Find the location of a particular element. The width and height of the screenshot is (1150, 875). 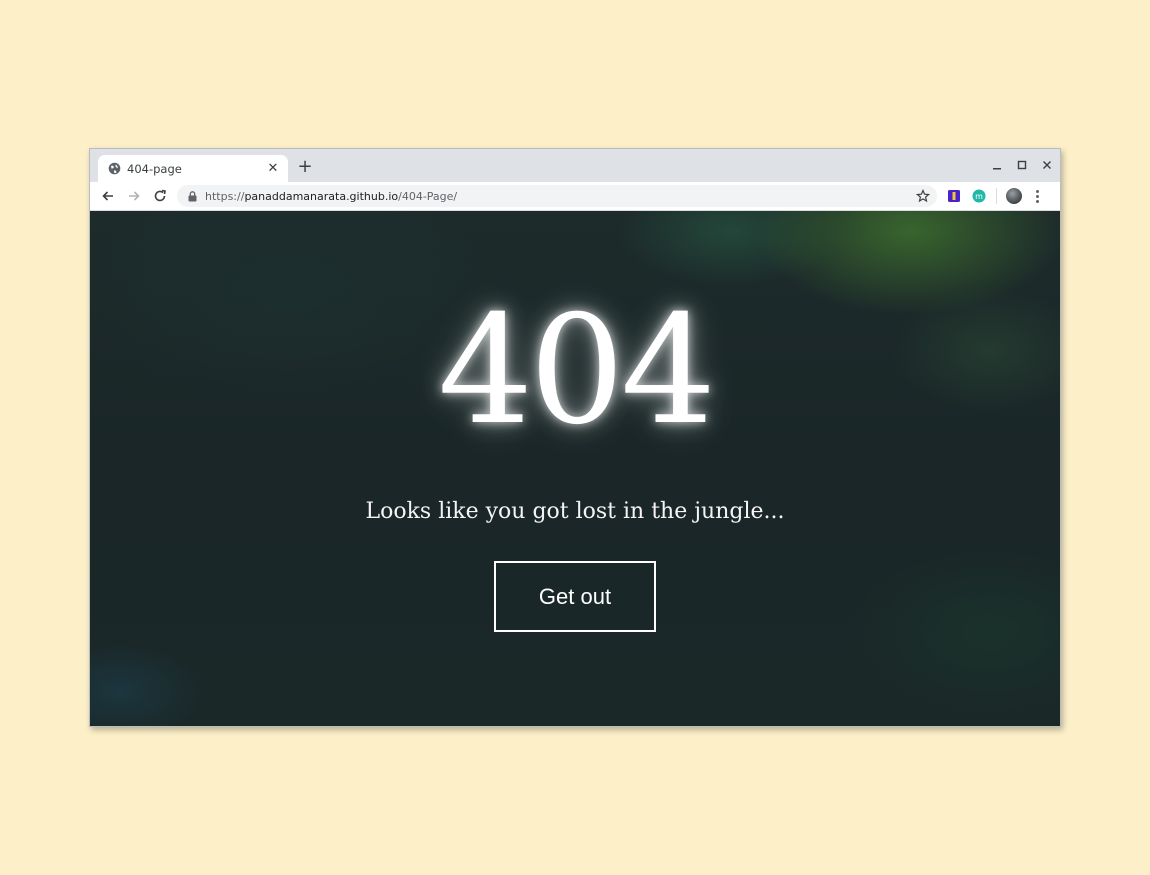

bookmark-star-icon is located at coordinates (923, 196).